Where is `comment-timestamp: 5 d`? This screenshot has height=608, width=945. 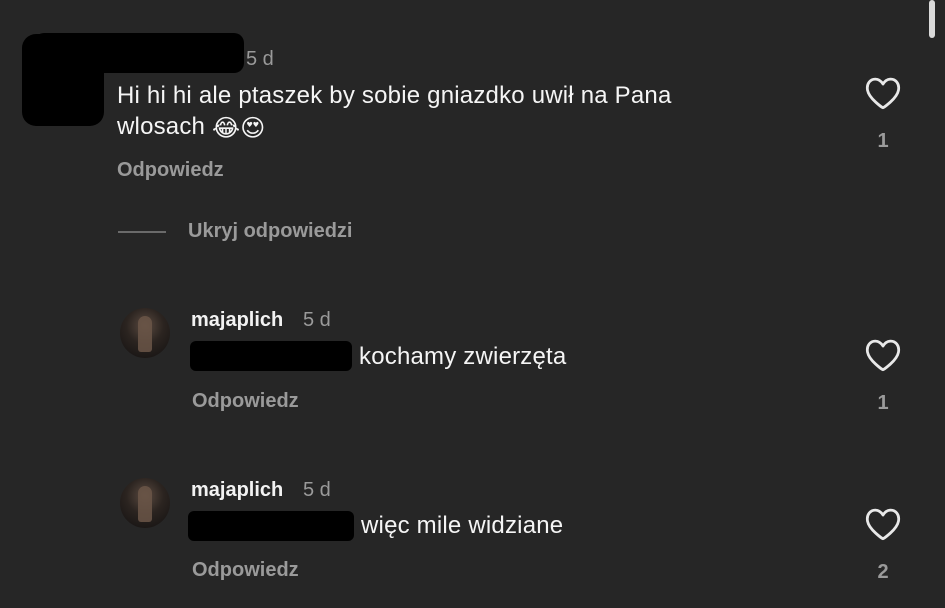
comment-timestamp: 5 d is located at coordinates (260, 59).